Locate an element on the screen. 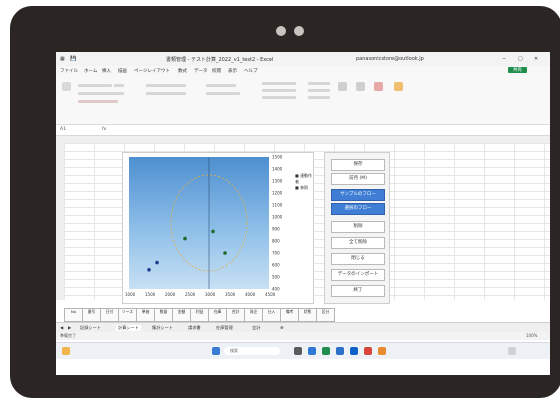  x-tick-label: 3500 is located at coordinates (230, 294).